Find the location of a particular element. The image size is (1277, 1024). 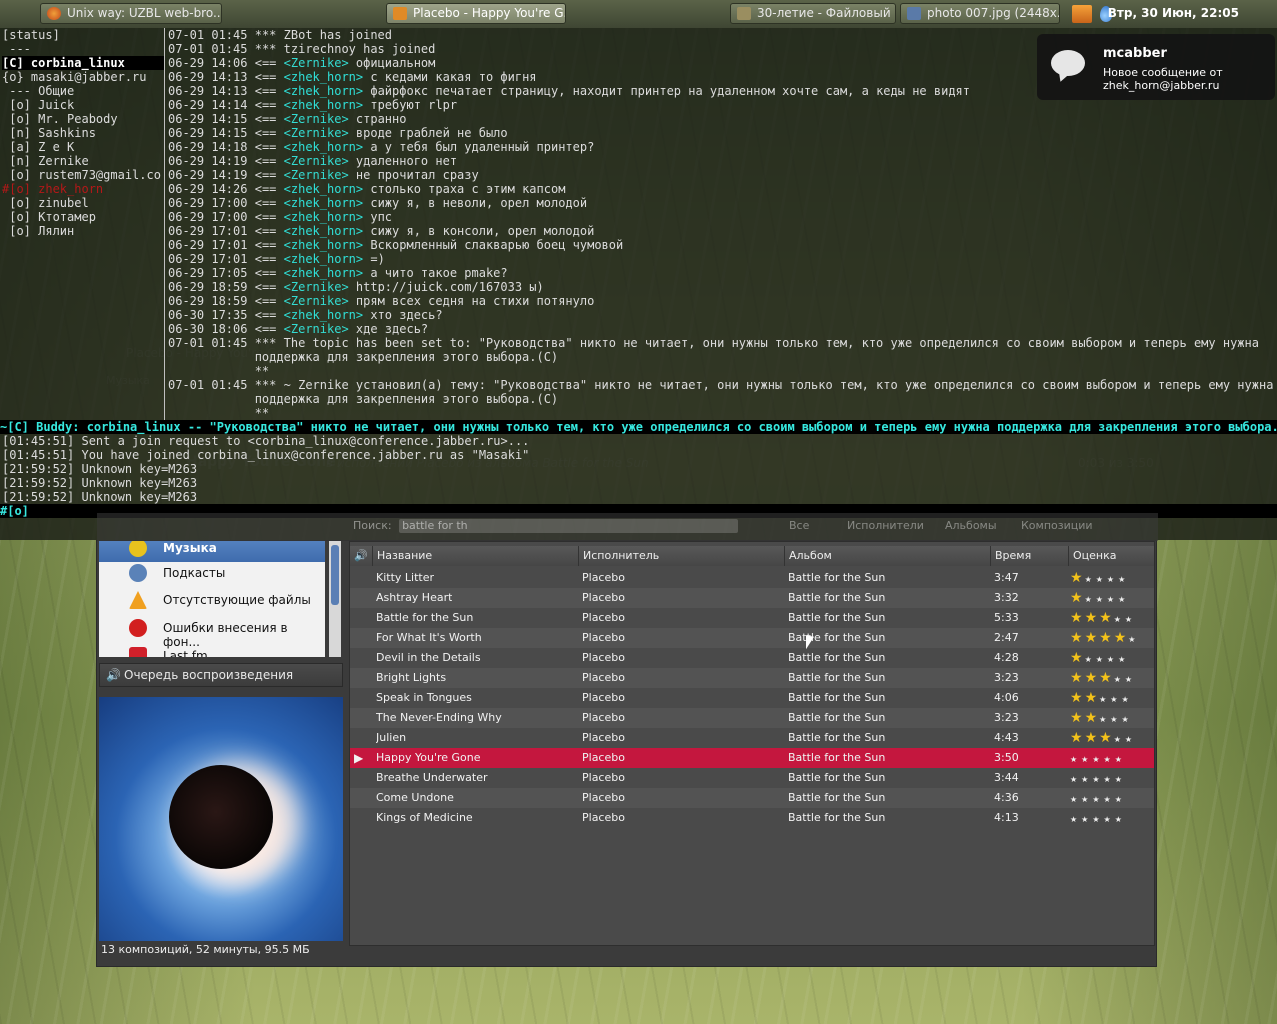

column-artist: Исполнитель is located at coordinates (681, 556).